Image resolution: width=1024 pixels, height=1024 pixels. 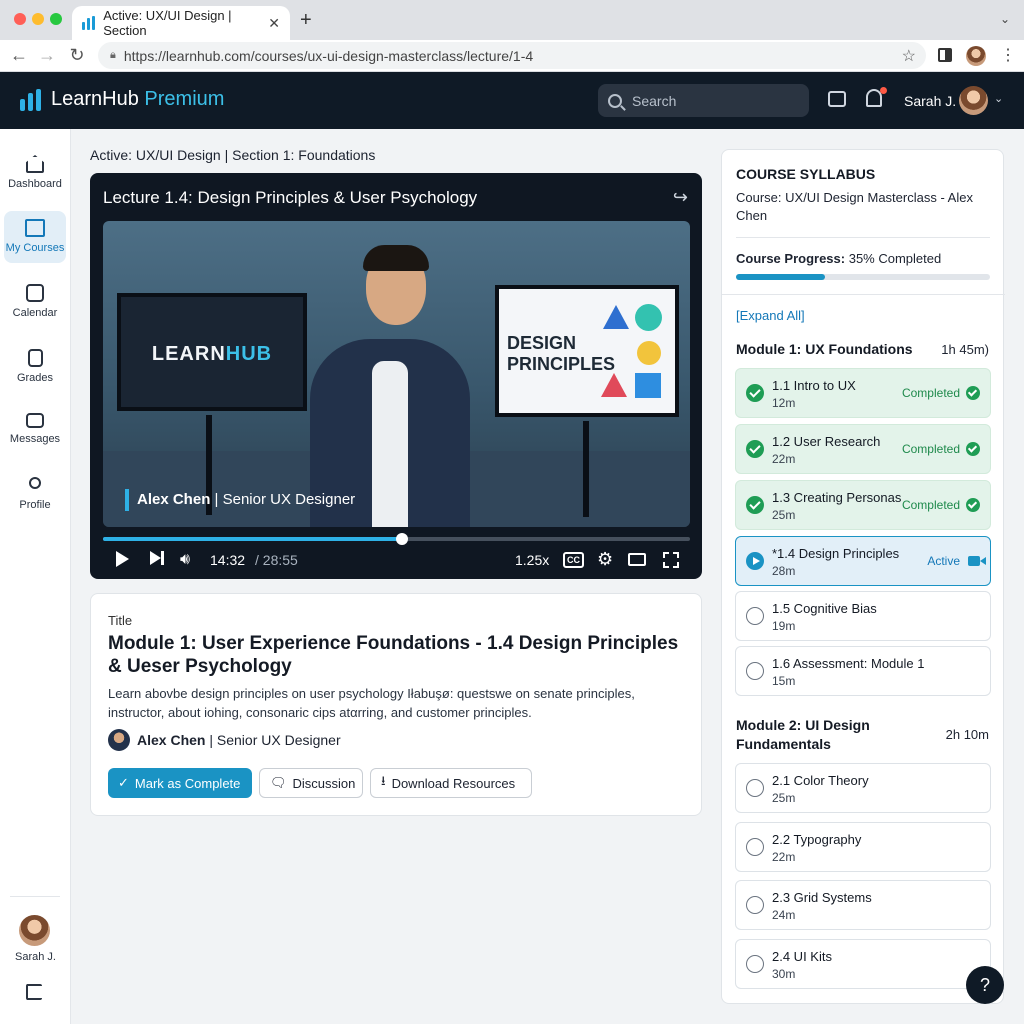 I want to click on right-screen-line1: DESIGN, so click(x=542, y=343).